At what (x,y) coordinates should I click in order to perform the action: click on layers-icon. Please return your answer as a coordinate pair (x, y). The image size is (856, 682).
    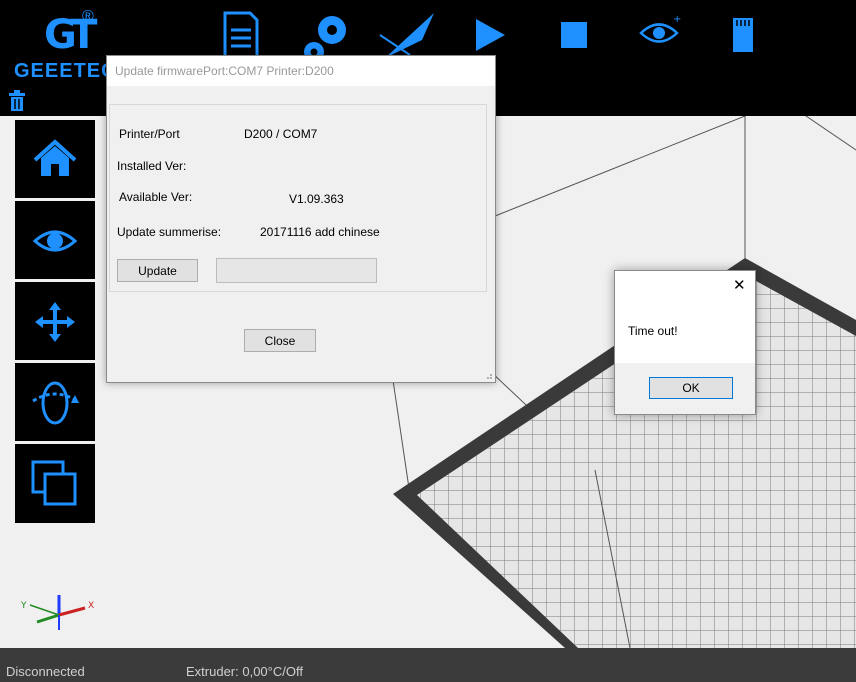
    Looking at the image, I should click on (54, 483).